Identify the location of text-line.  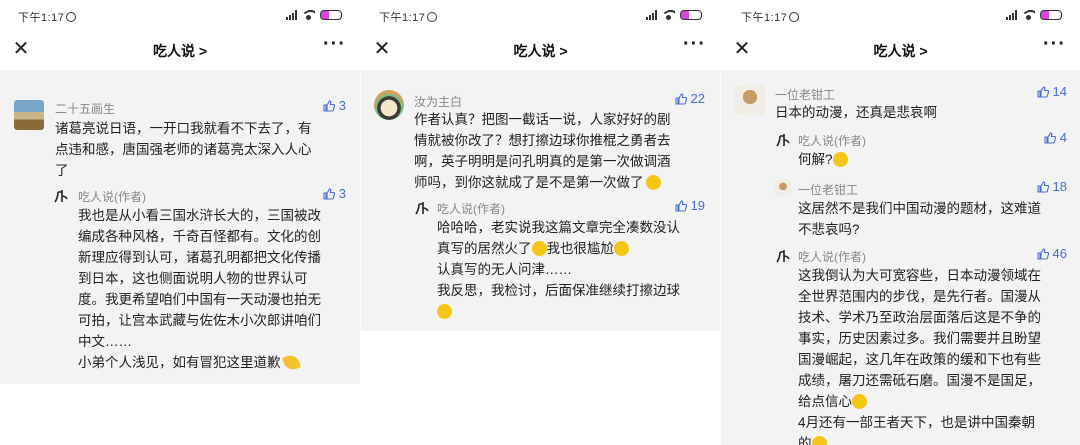
(574, 311).